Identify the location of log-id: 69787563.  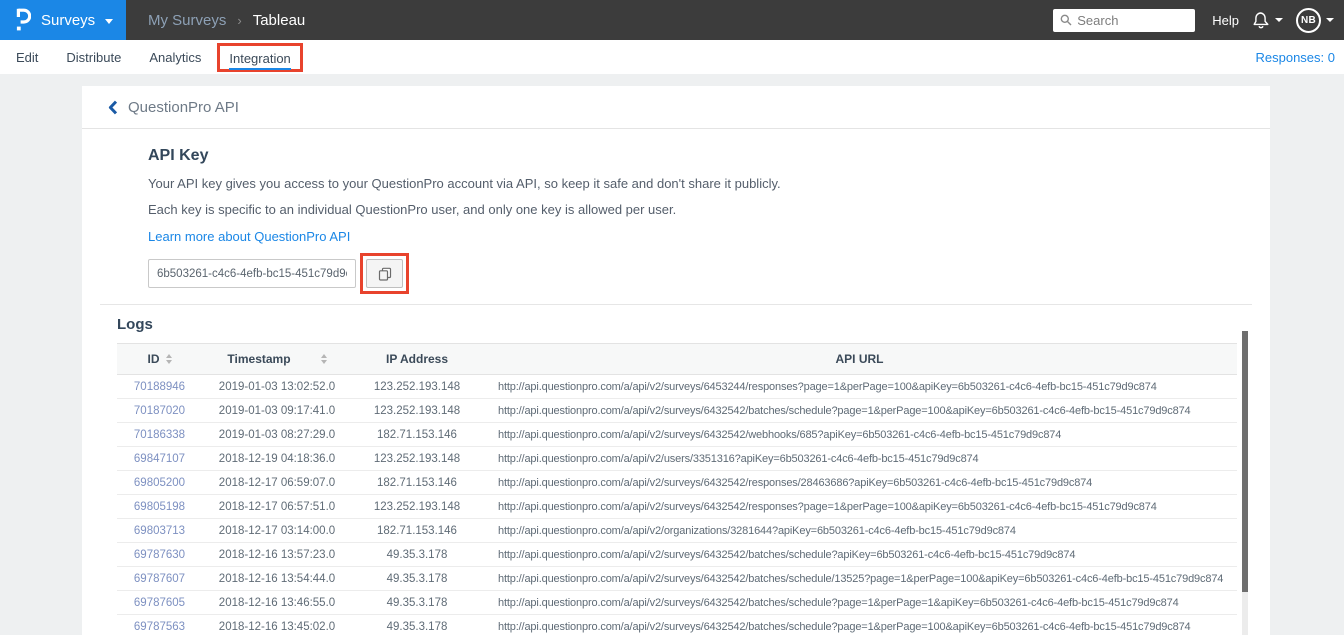
(159, 626).